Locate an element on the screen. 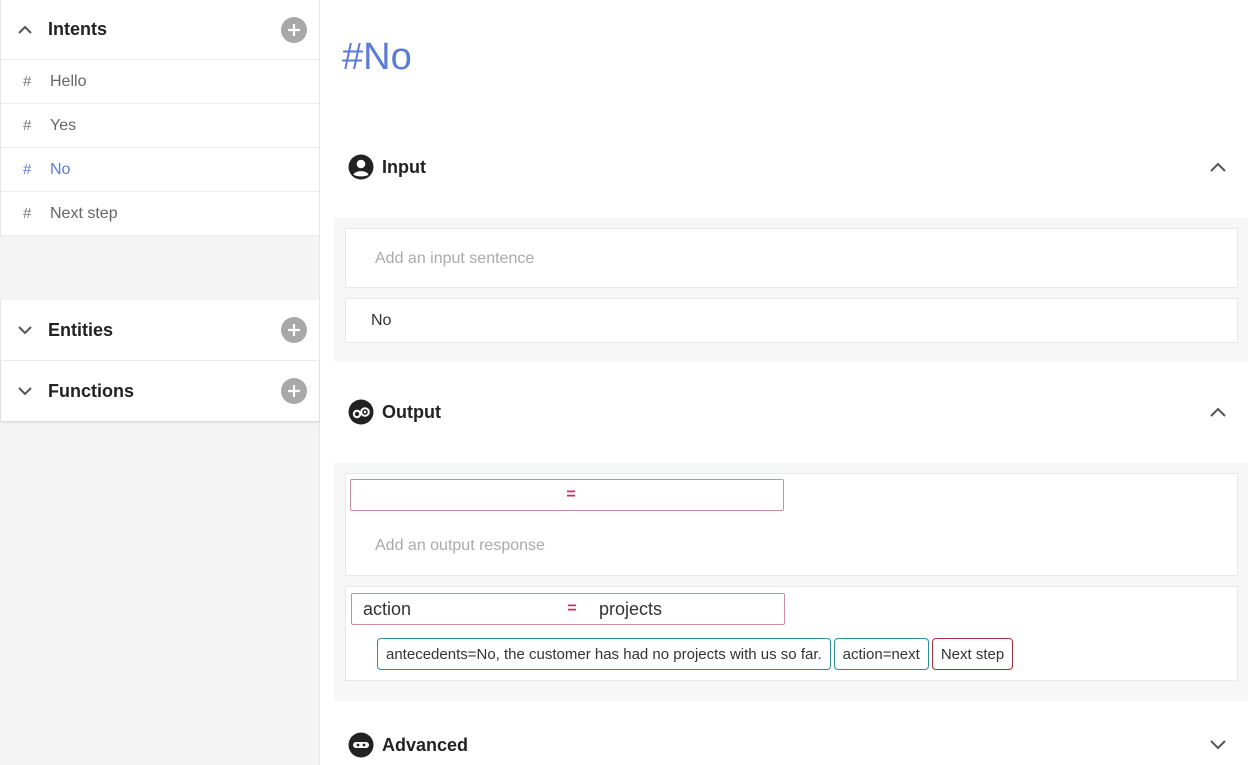 The width and height of the screenshot is (1248, 765). intent-item-label: No is located at coordinates (60, 169).